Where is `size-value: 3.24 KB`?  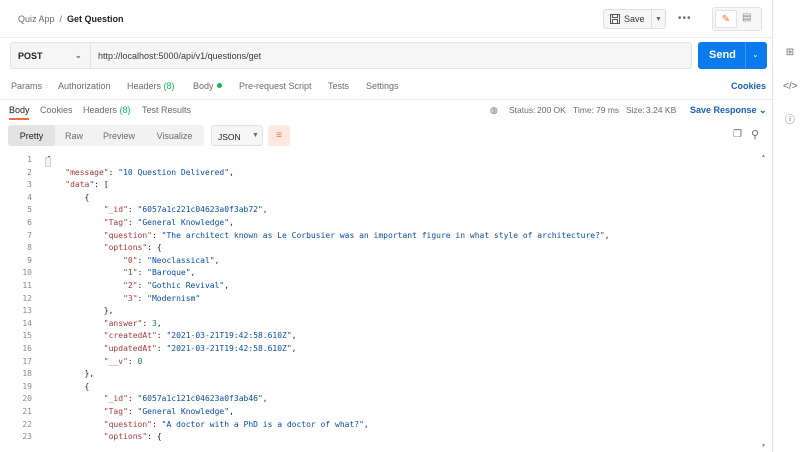
size-value: 3.24 KB is located at coordinates (661, 110).